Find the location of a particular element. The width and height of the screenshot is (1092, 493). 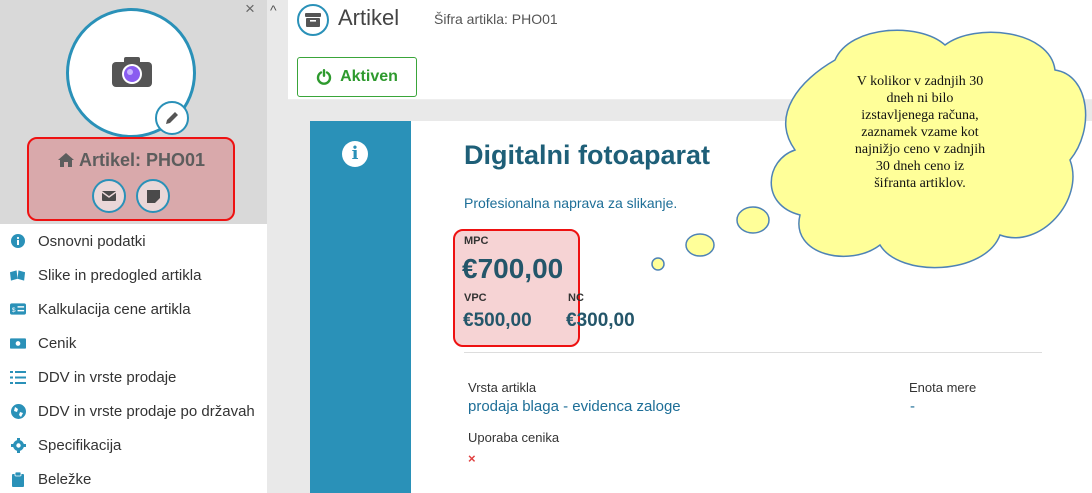

sidebar-item-label: DDV in vrste prodaje is located at coordinates (107, 377).